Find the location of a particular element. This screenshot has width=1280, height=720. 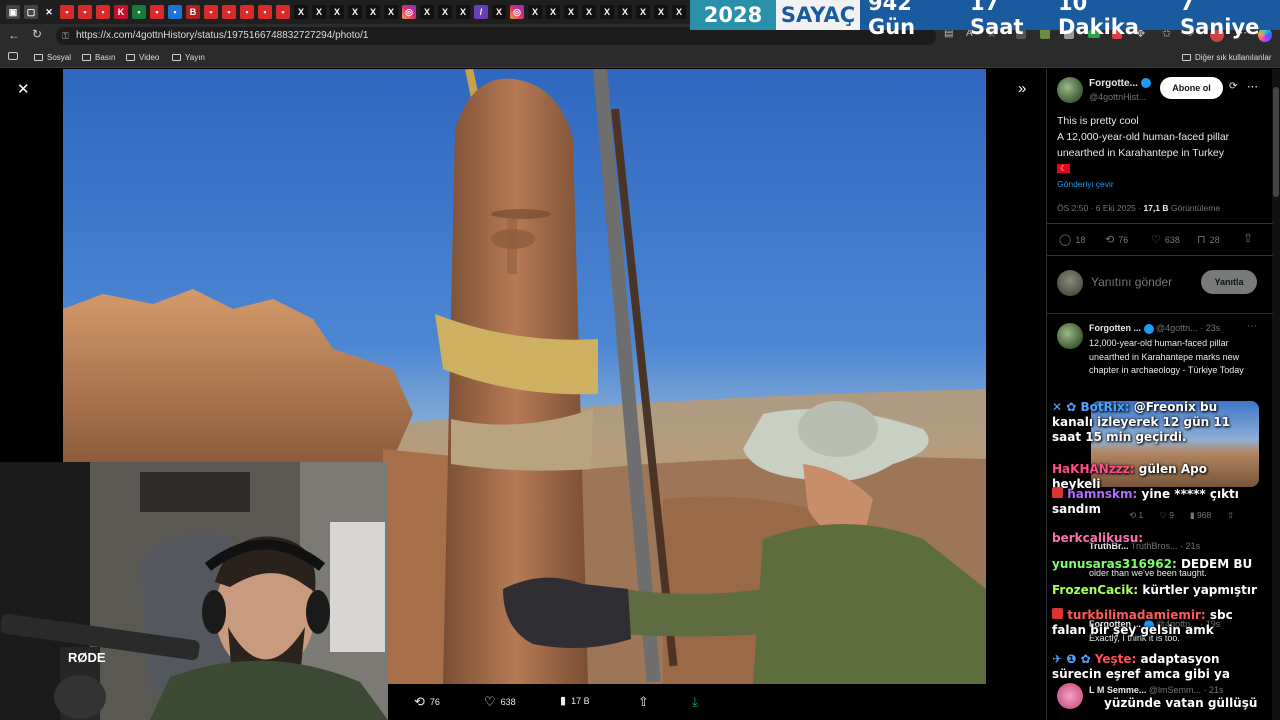

views-button: ▮ 17 B is located at coordinates (575, 700).